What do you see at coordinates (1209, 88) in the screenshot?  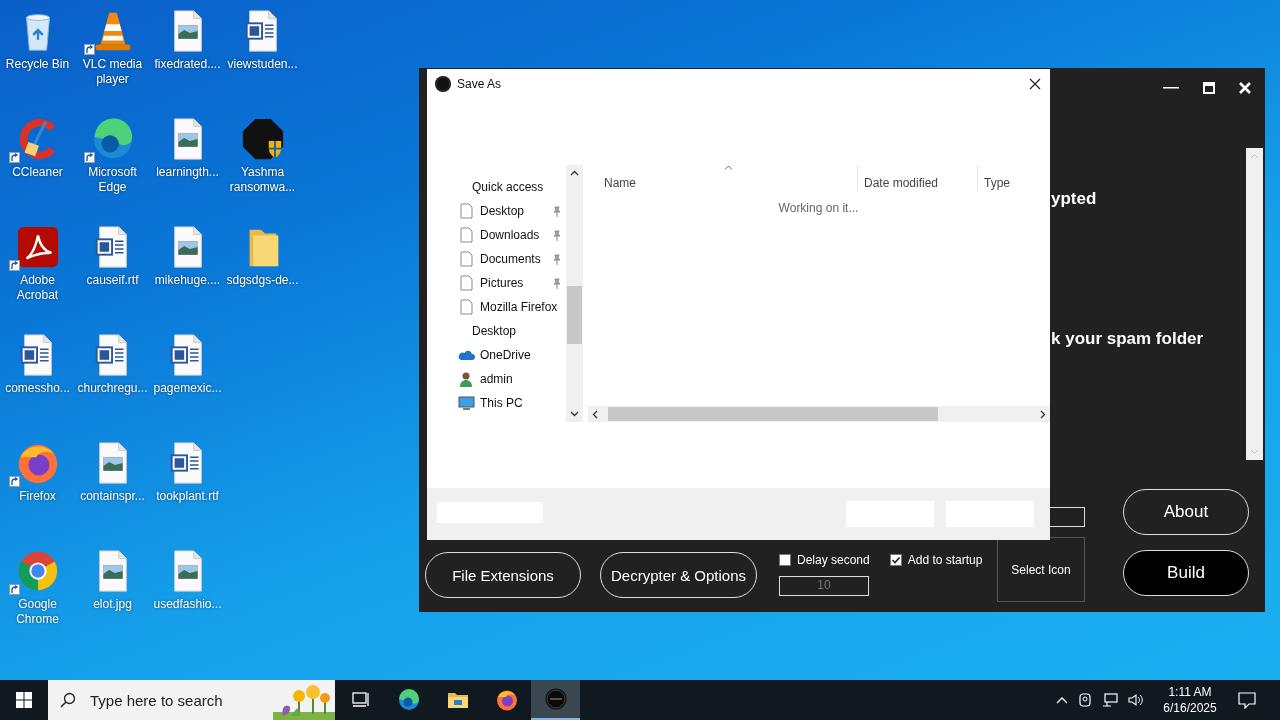 I see `maximize-icon` at bounding box center [1209, 88].